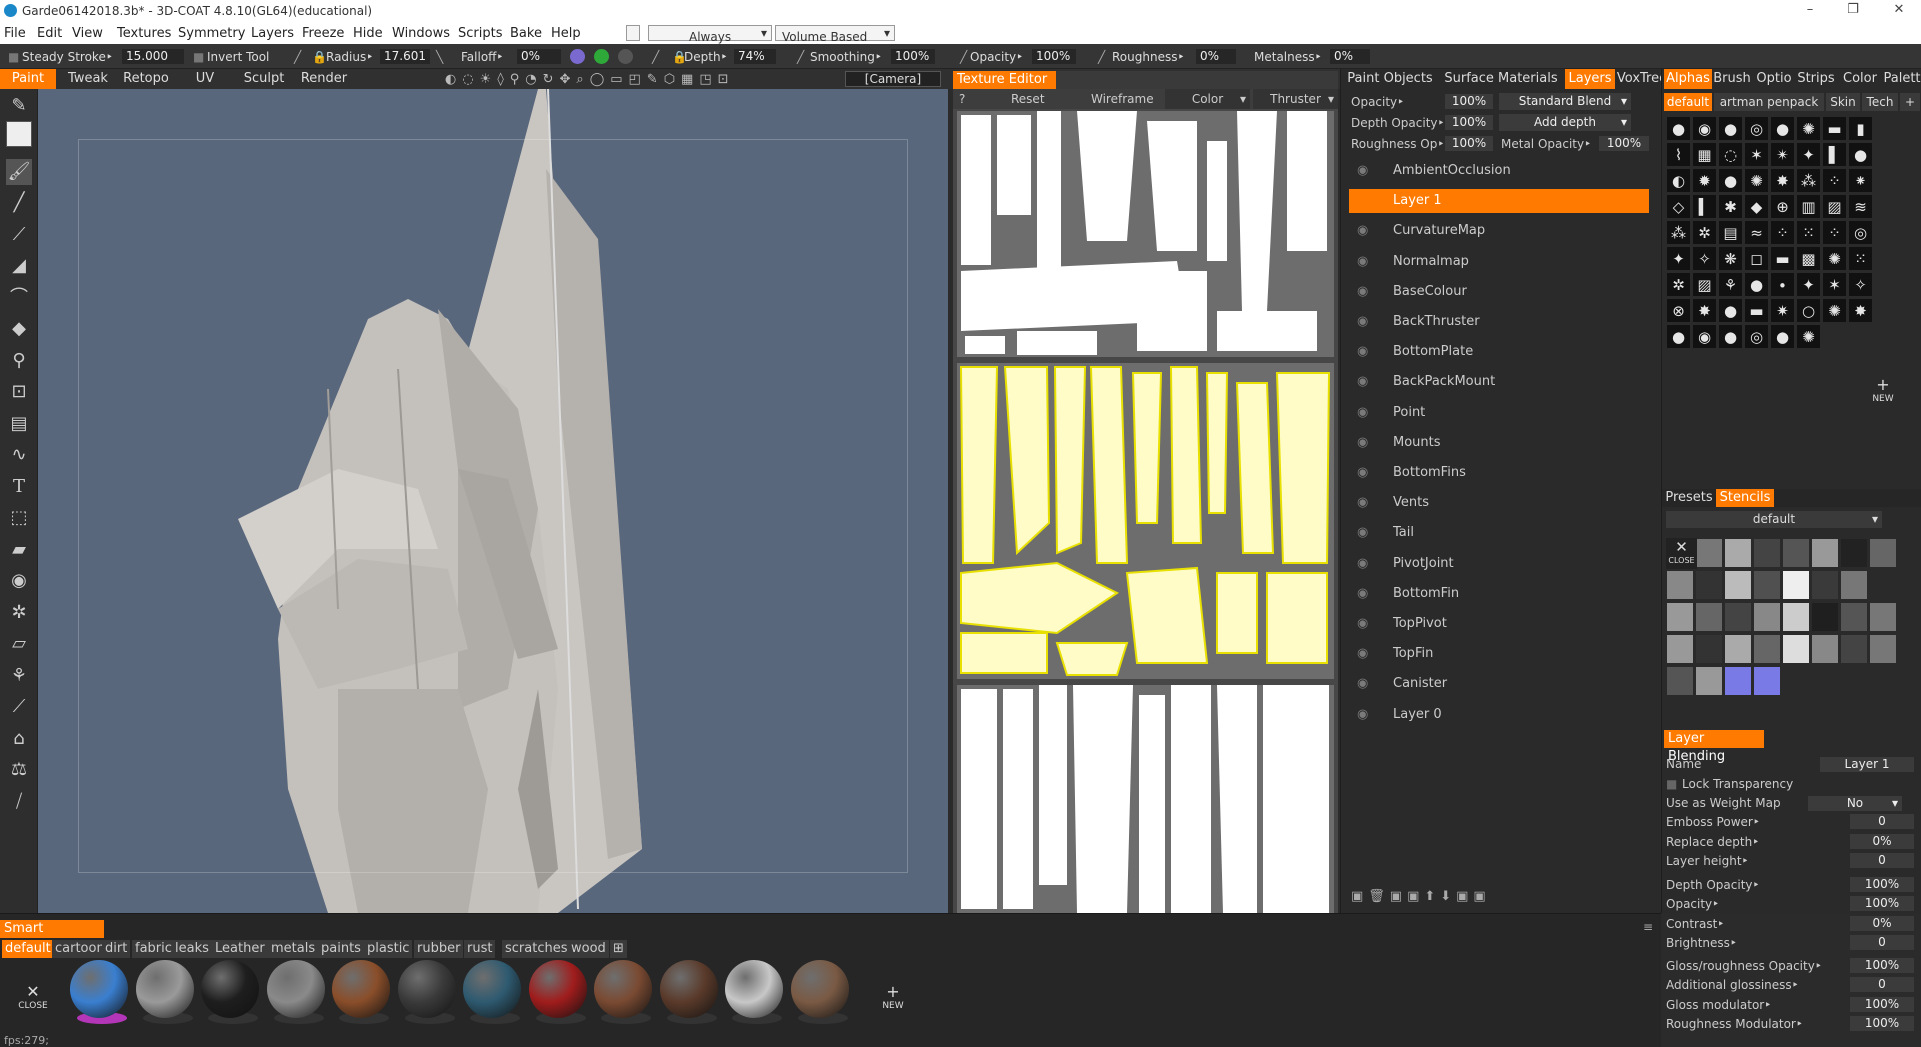 Image resolution: width=1921 pixels, height=1047 pixels. I want to click on add-tab-button: ⊞, so click(618, 949).